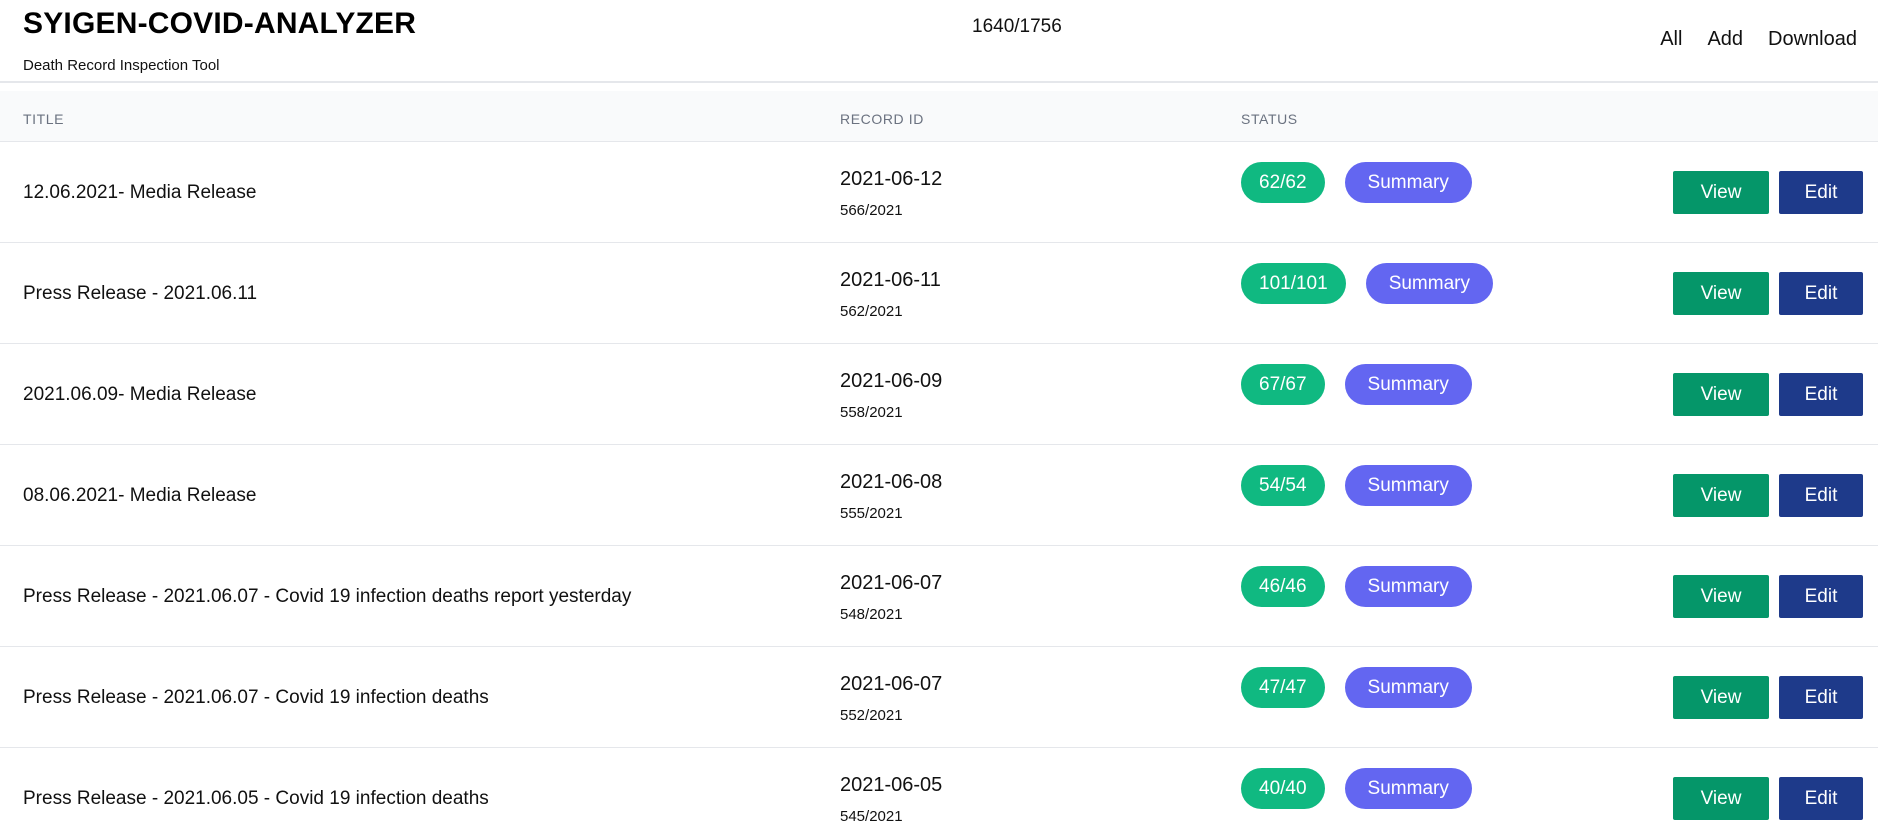 Image resolution: width=1878 pixels, height=834 pixels. Describe the element at coordinates (939, 87) in the screenshot. I see `header-spacer` at that location.